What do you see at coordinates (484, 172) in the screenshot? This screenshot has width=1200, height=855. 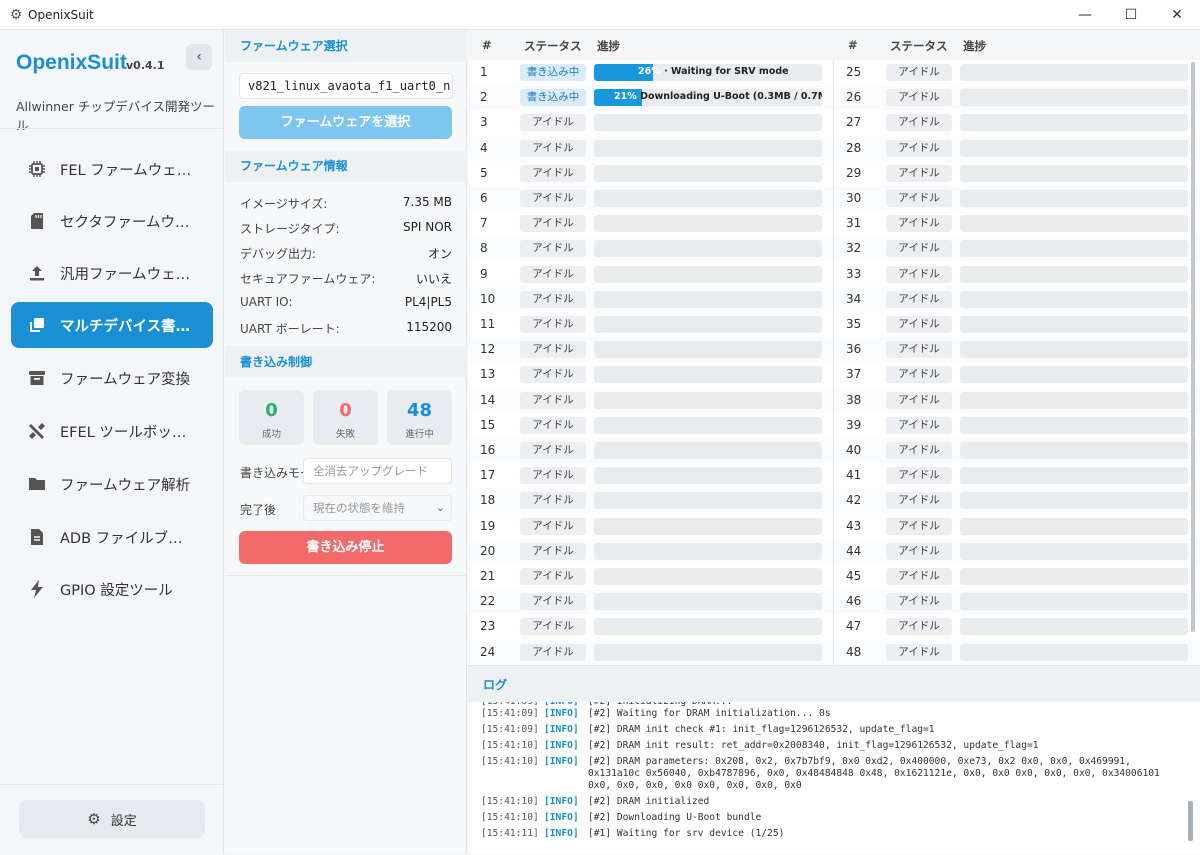 I see `device-number: 5` at bounding box center [484, 172].